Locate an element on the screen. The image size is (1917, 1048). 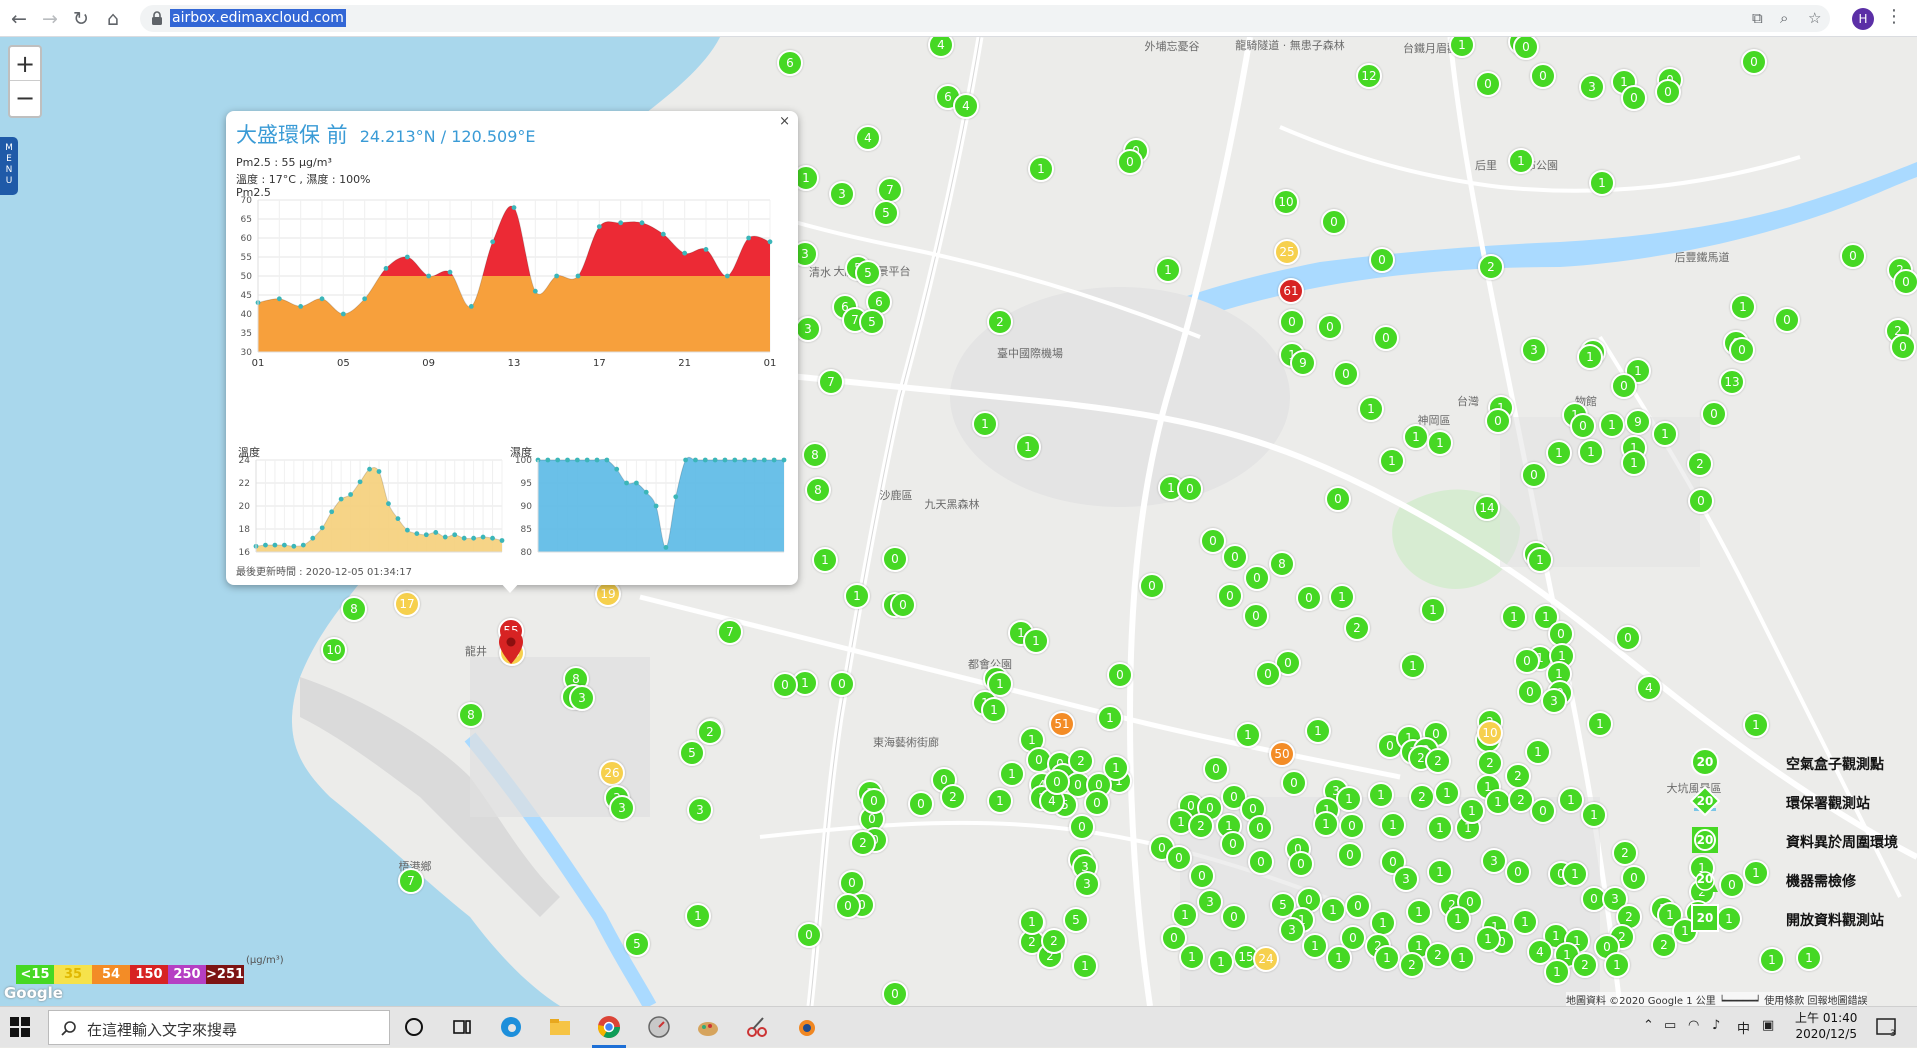
taskbar-search-box: 在這裡輸入文字來搜尋 is located at coordinates (219, 1027).